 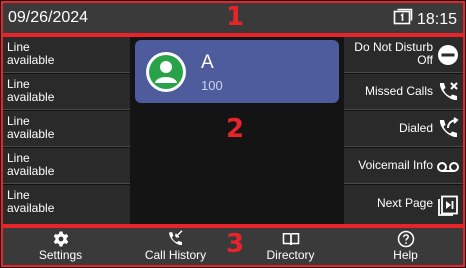 I want to click on person-icon, so click(x=166, y=72).